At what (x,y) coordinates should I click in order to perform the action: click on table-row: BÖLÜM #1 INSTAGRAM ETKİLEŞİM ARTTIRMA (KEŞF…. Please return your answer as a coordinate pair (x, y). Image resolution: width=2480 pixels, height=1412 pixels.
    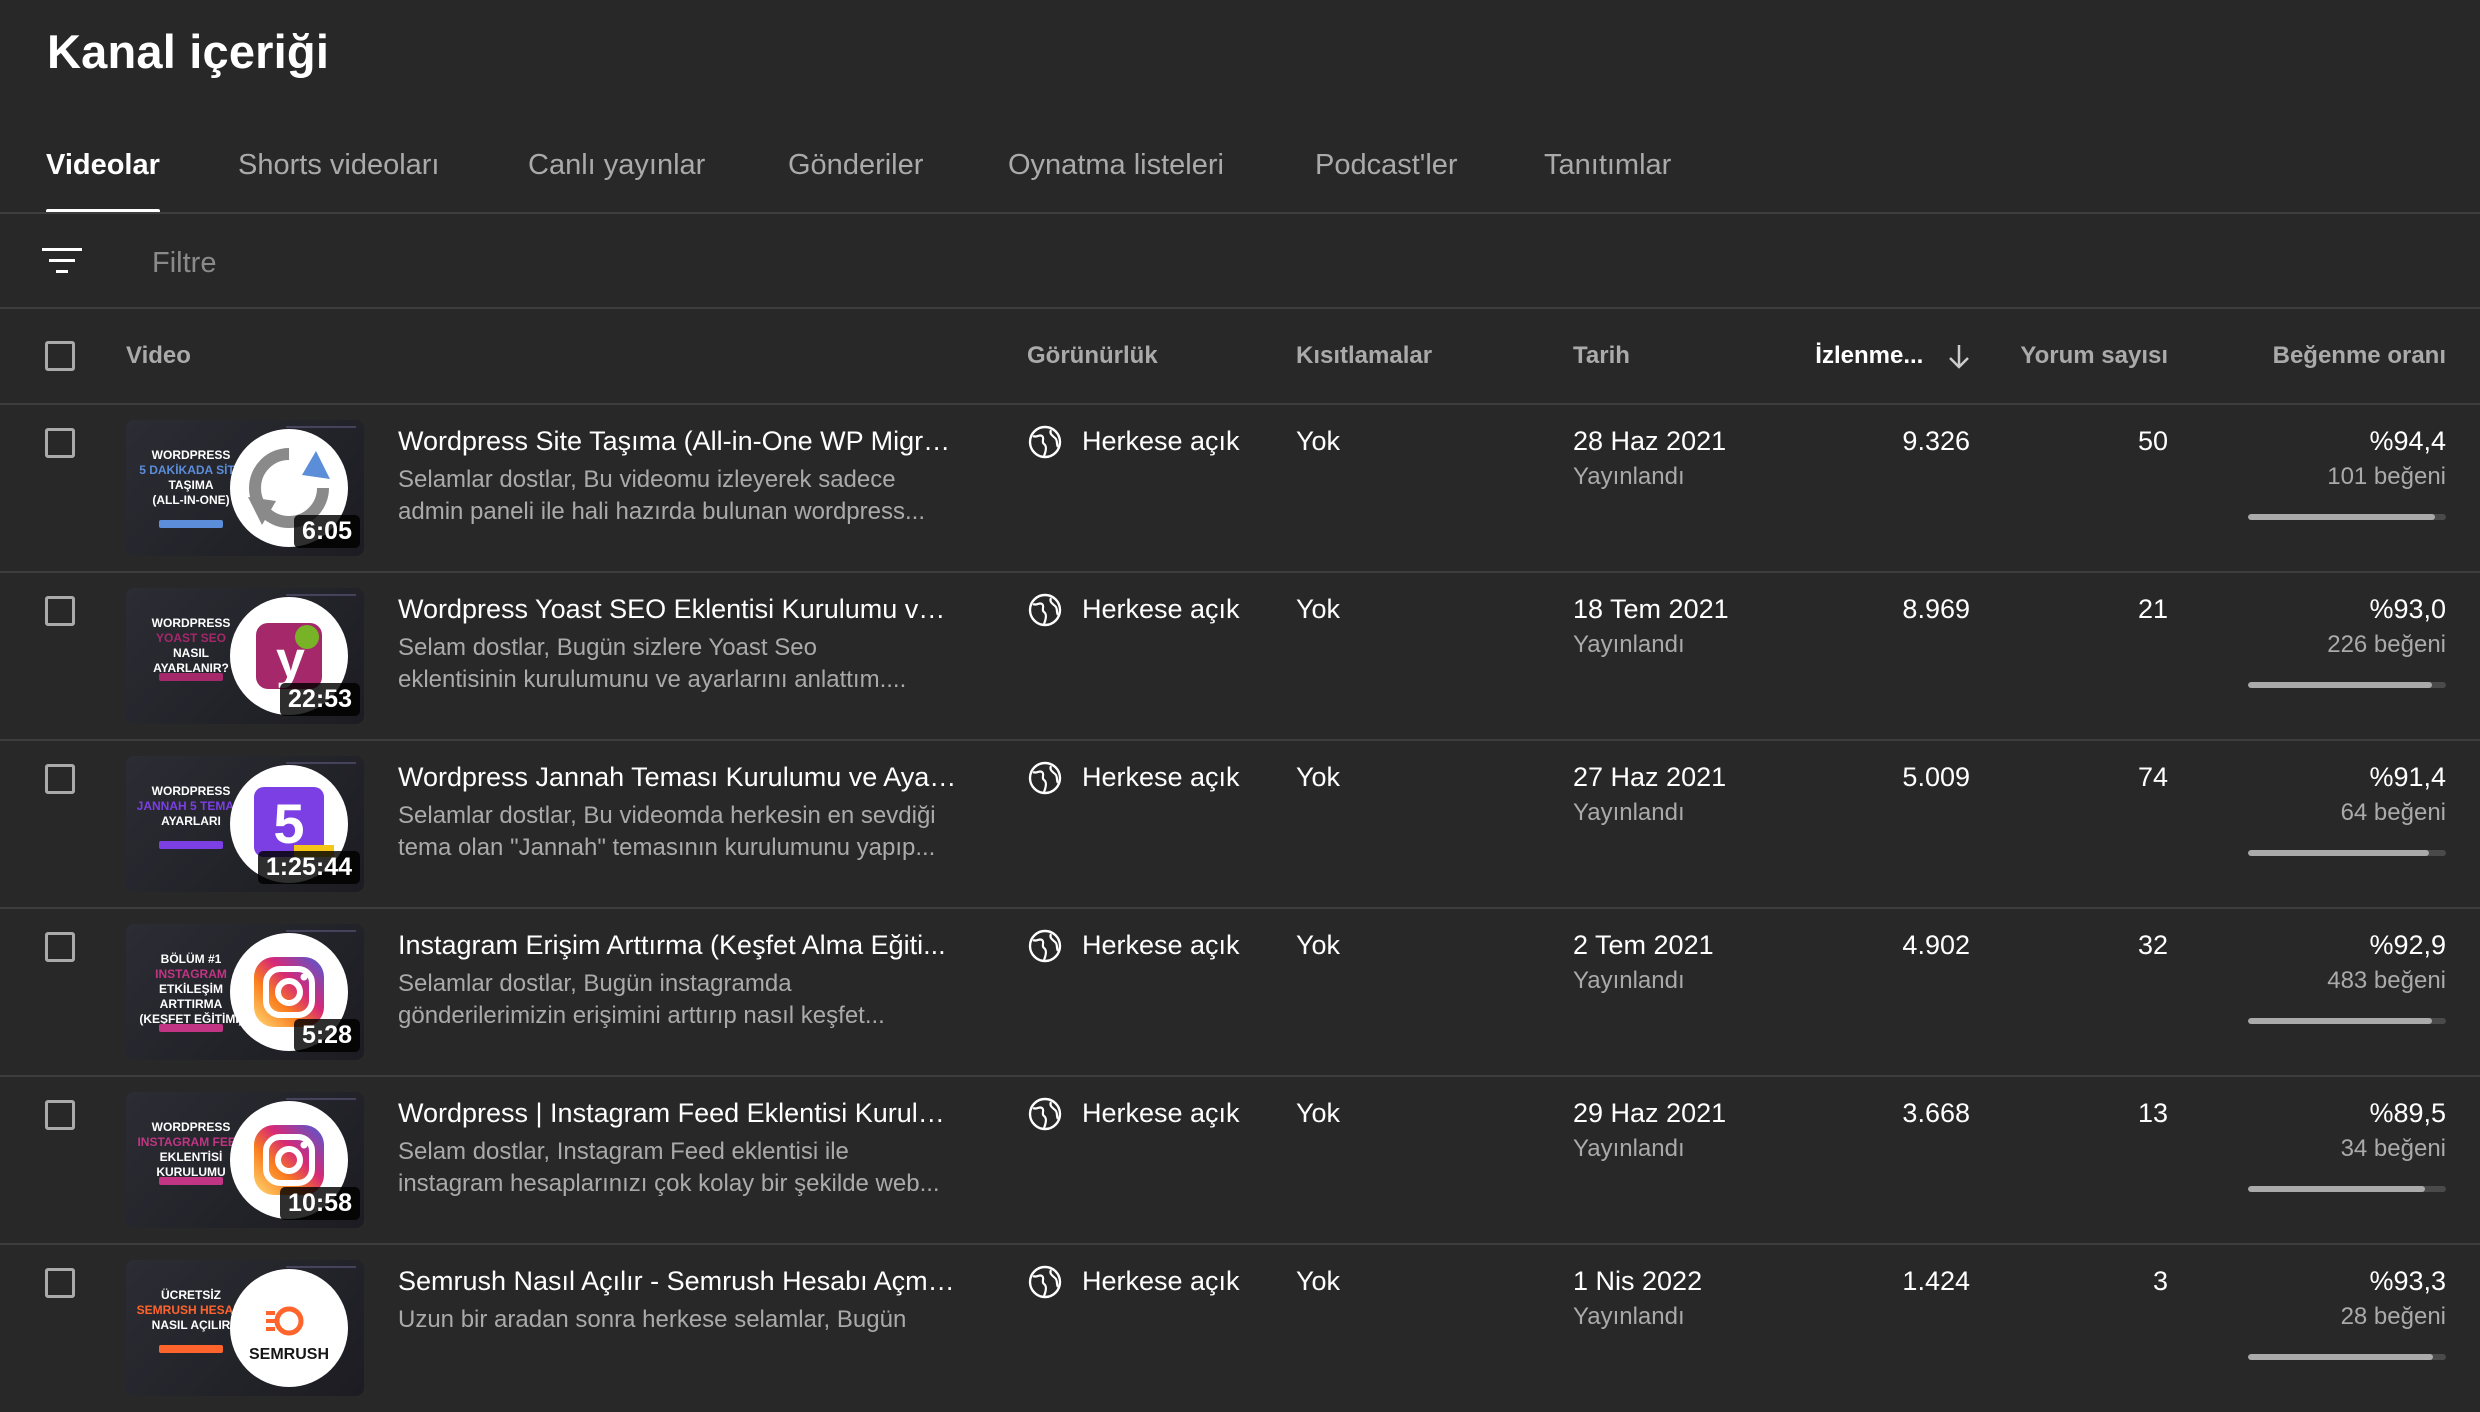
    Looking at the image, I should click on (1240, 992).